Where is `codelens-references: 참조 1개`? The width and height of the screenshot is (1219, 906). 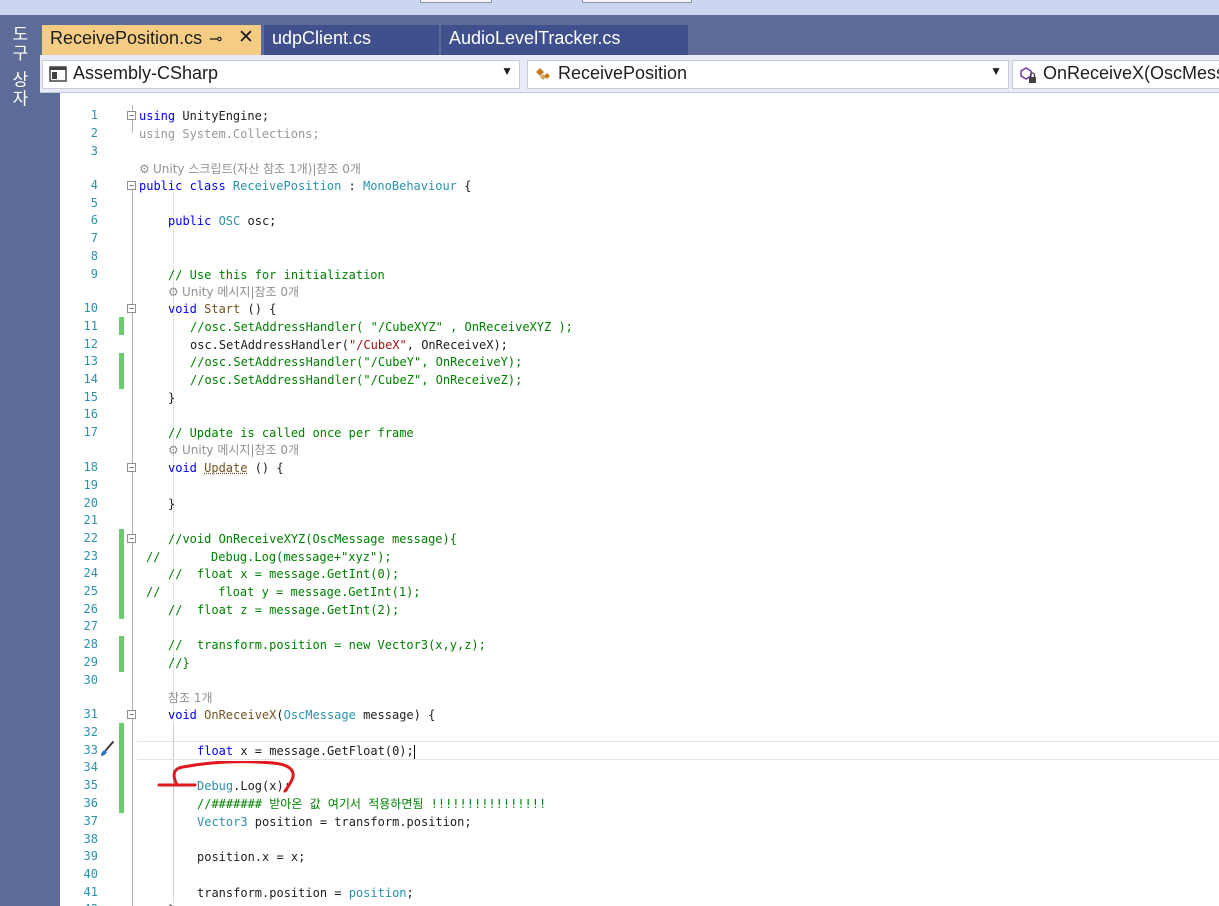
codelens-references: 참조 1개 is located at coordinates (190, 698).